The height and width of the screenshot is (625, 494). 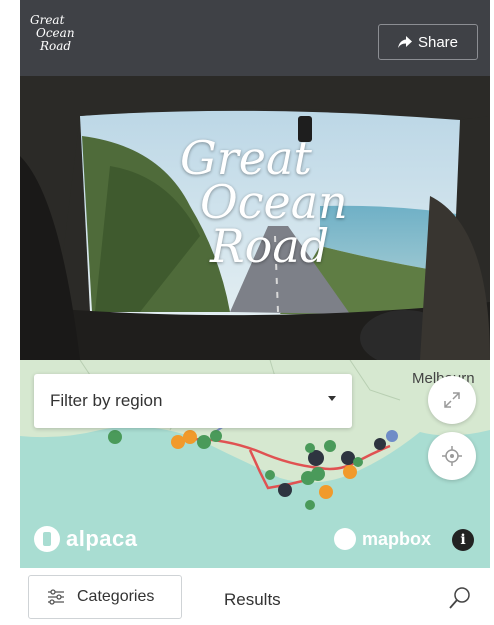 What do you see at coordinates (397, 538) in the screenshot?
I see `mapbox-wordmark: mapbox` at bounding box center [397, 538].